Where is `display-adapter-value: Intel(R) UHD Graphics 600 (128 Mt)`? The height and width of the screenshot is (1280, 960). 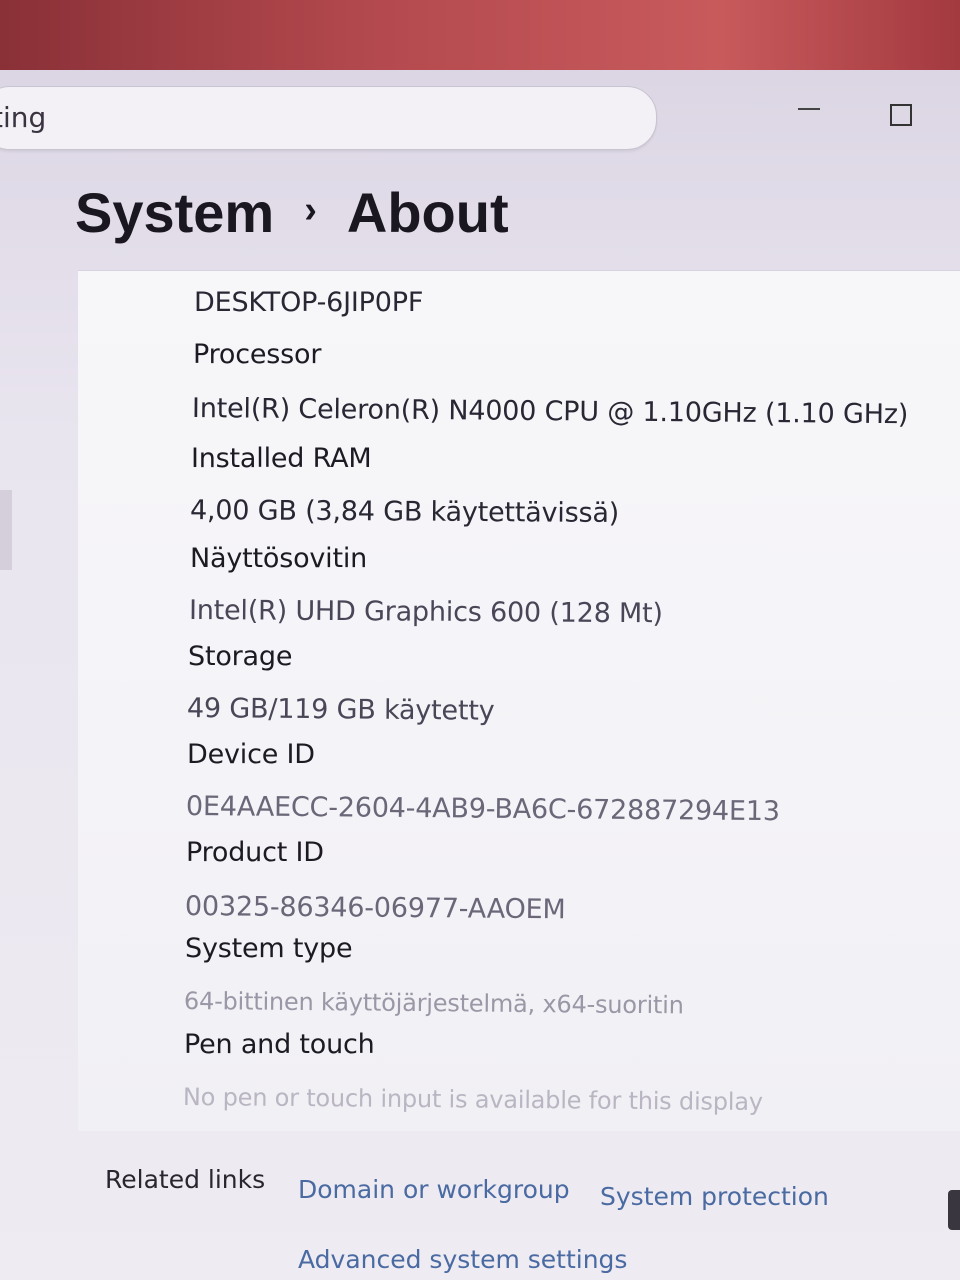 display-adapter-value: Intel(R) UHD Graphics 600 (128 Mt) is located at coordinates (425, 612).